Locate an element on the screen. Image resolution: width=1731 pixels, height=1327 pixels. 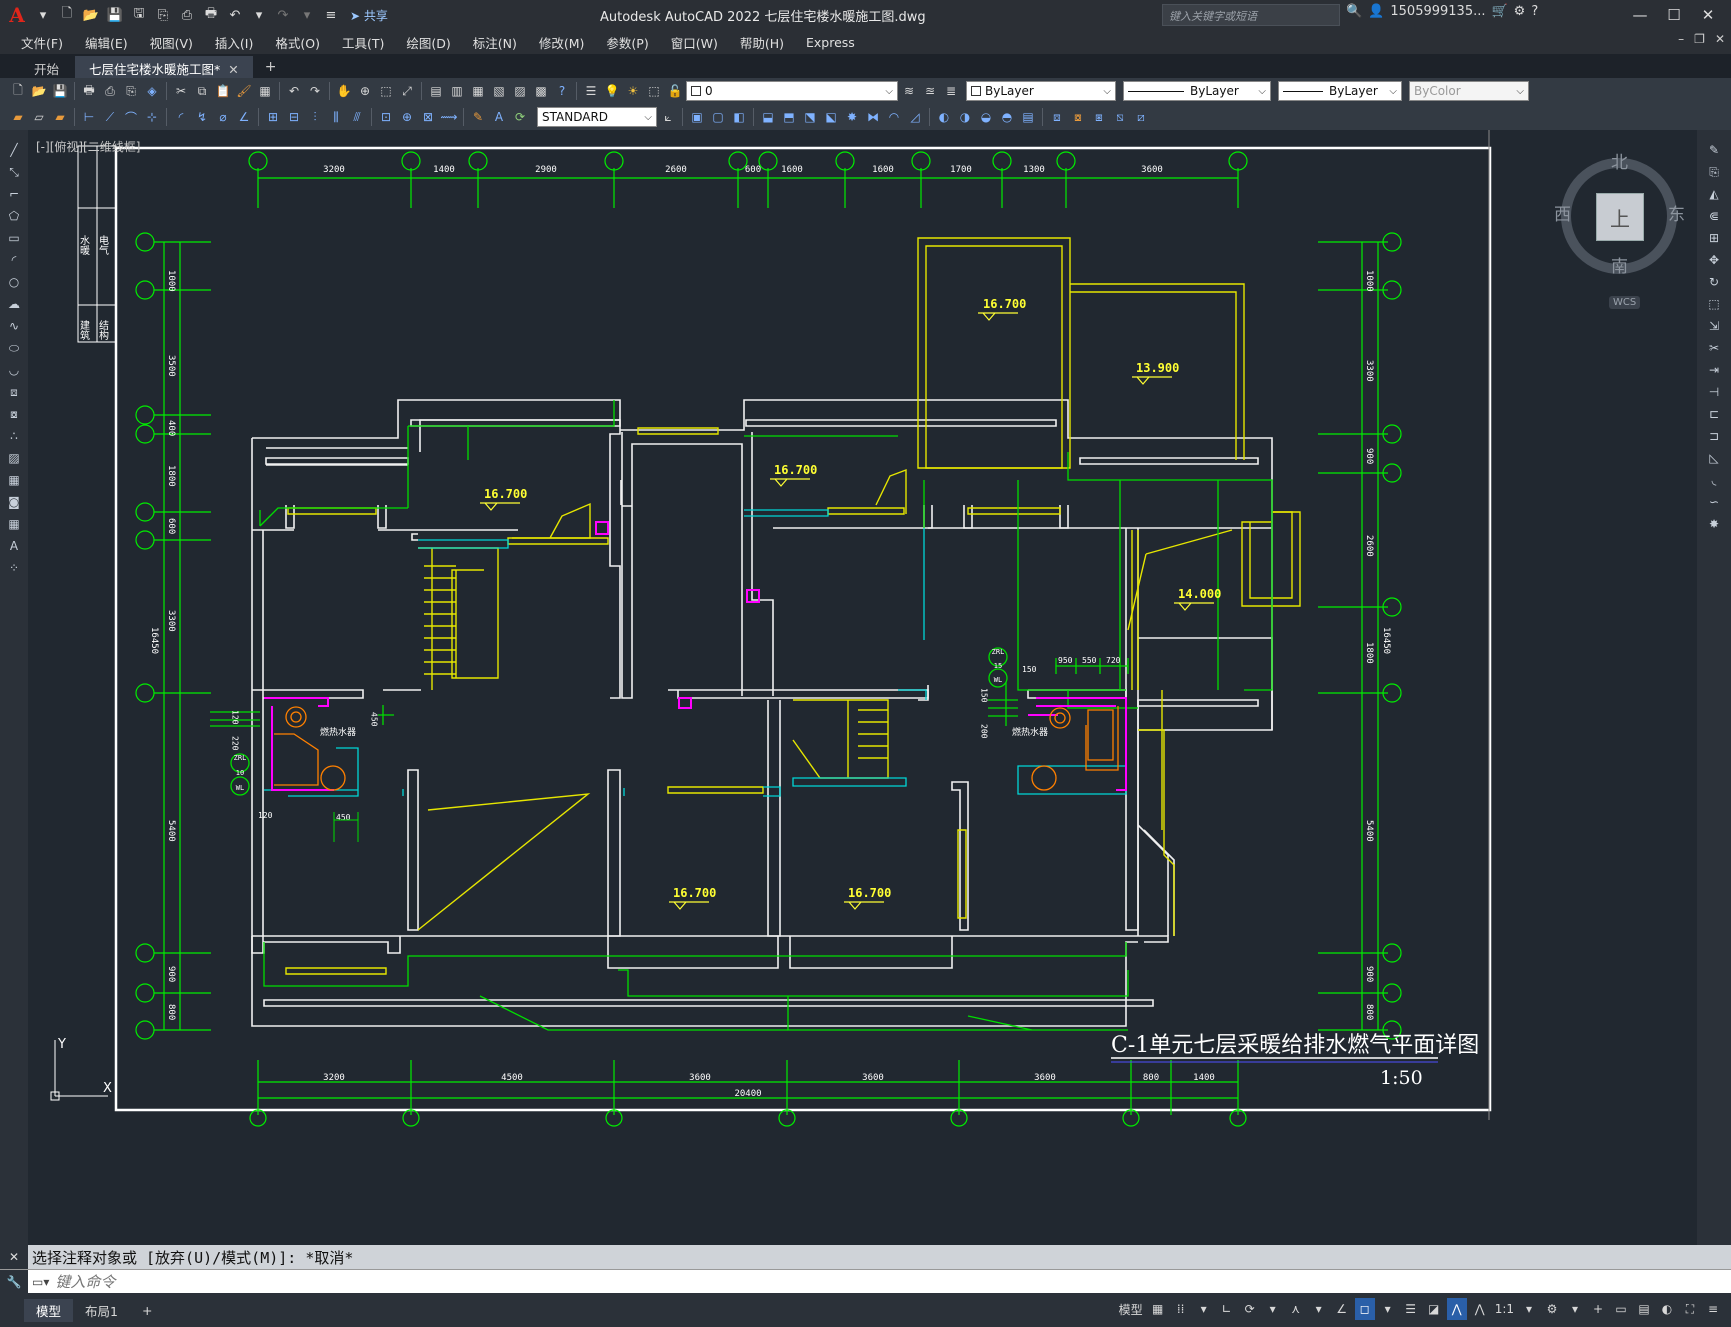
make-current-layer-icon: ≋ is located at coordinates (909, 91).